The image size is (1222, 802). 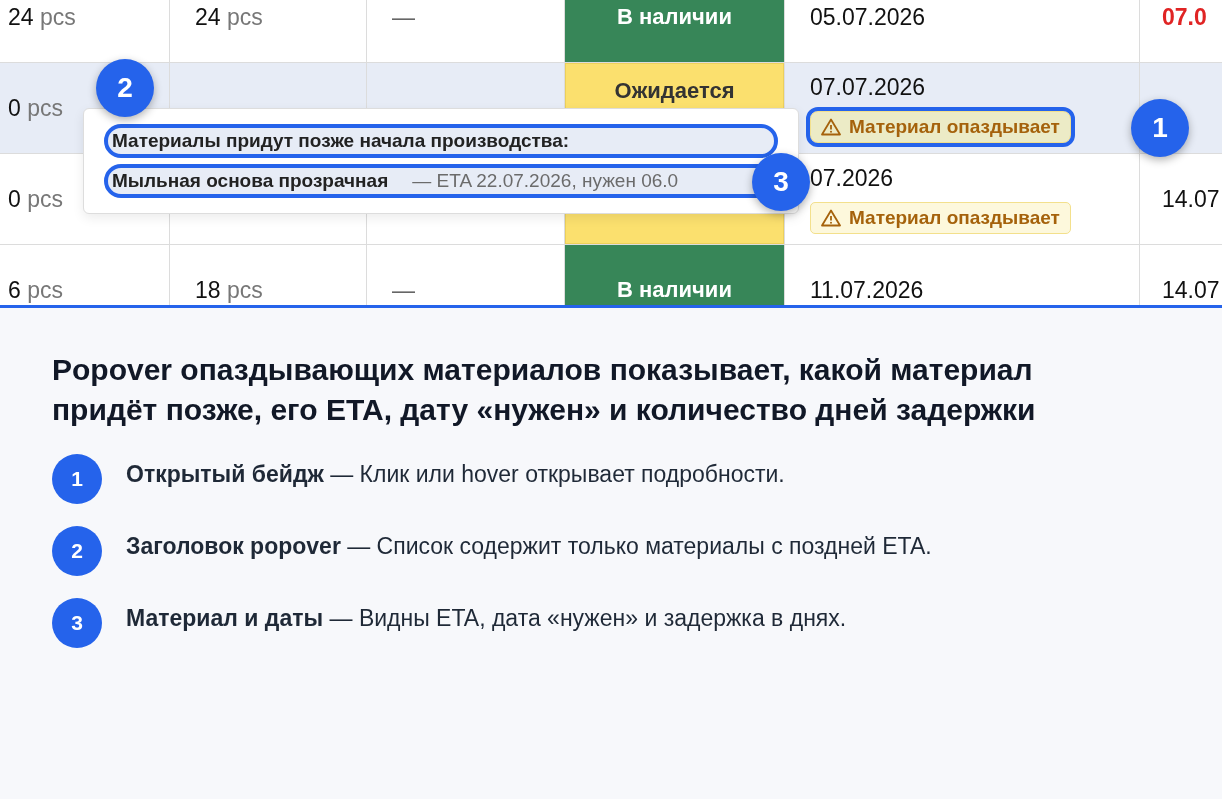 What do you see at coordinates (544, 390) in the screenshot?
I see `explanation-heading: Popover опаздывающих материалов показывает, какой материал придёт позже, его ETA, дату «нужен» и количество дней задержки` at bounding box center [544, 390].